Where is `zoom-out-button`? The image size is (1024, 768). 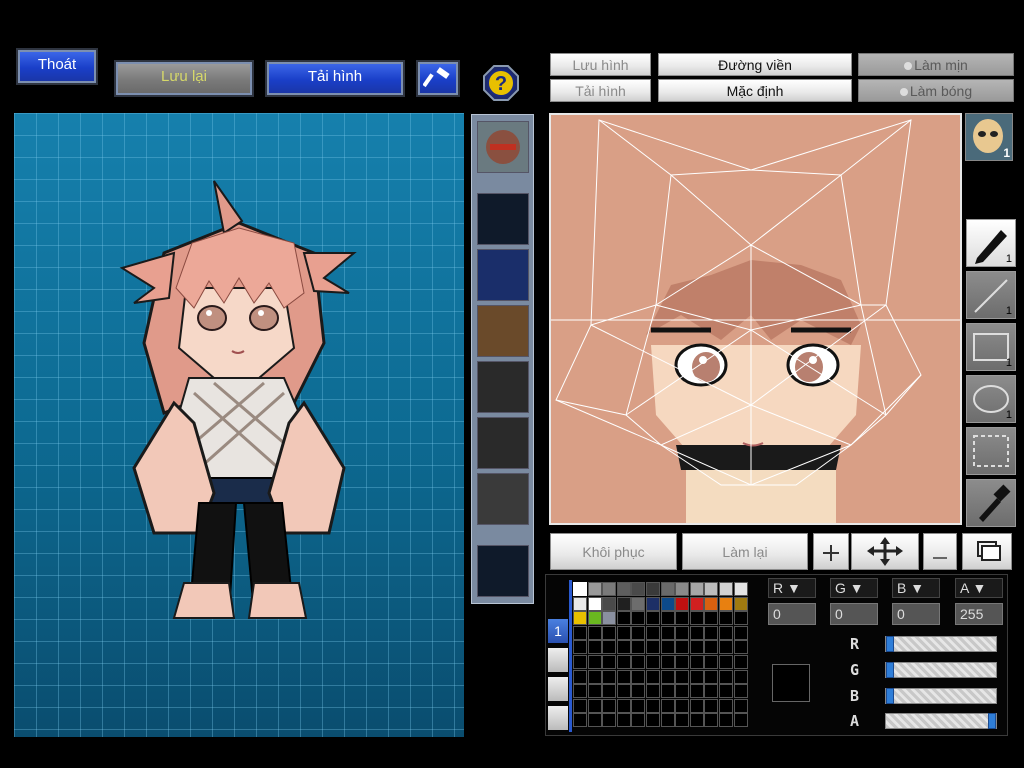
zoom-out-button is located at coordinates (940, 551).